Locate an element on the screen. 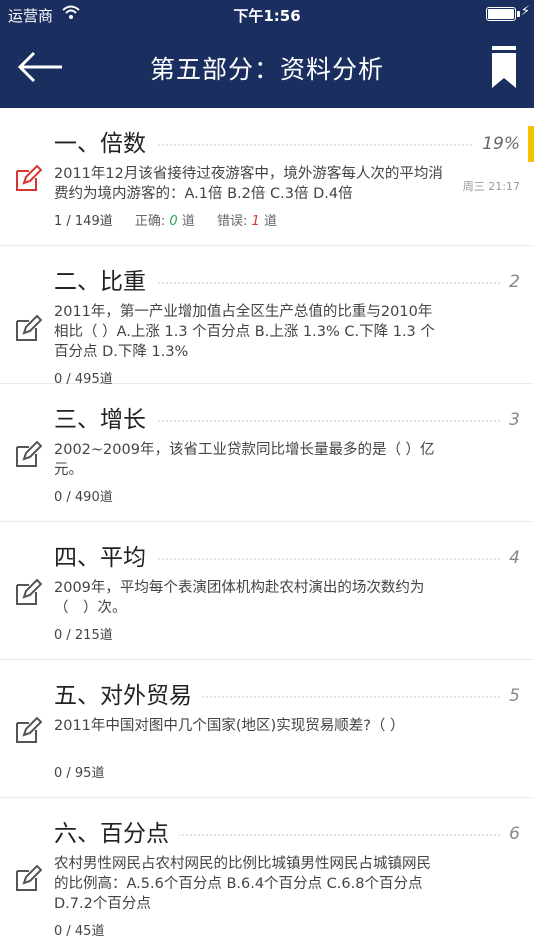 The width and height of the screenshot is (534, 950). section-number: 2 is located at coordinates (510, 282).